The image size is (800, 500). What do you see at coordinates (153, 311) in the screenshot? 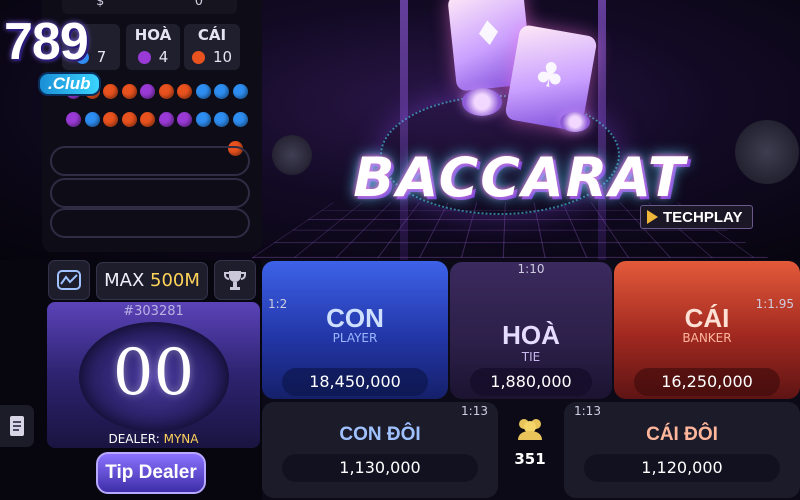
I see `round-id: #303281` at bounding box center [153, 311].